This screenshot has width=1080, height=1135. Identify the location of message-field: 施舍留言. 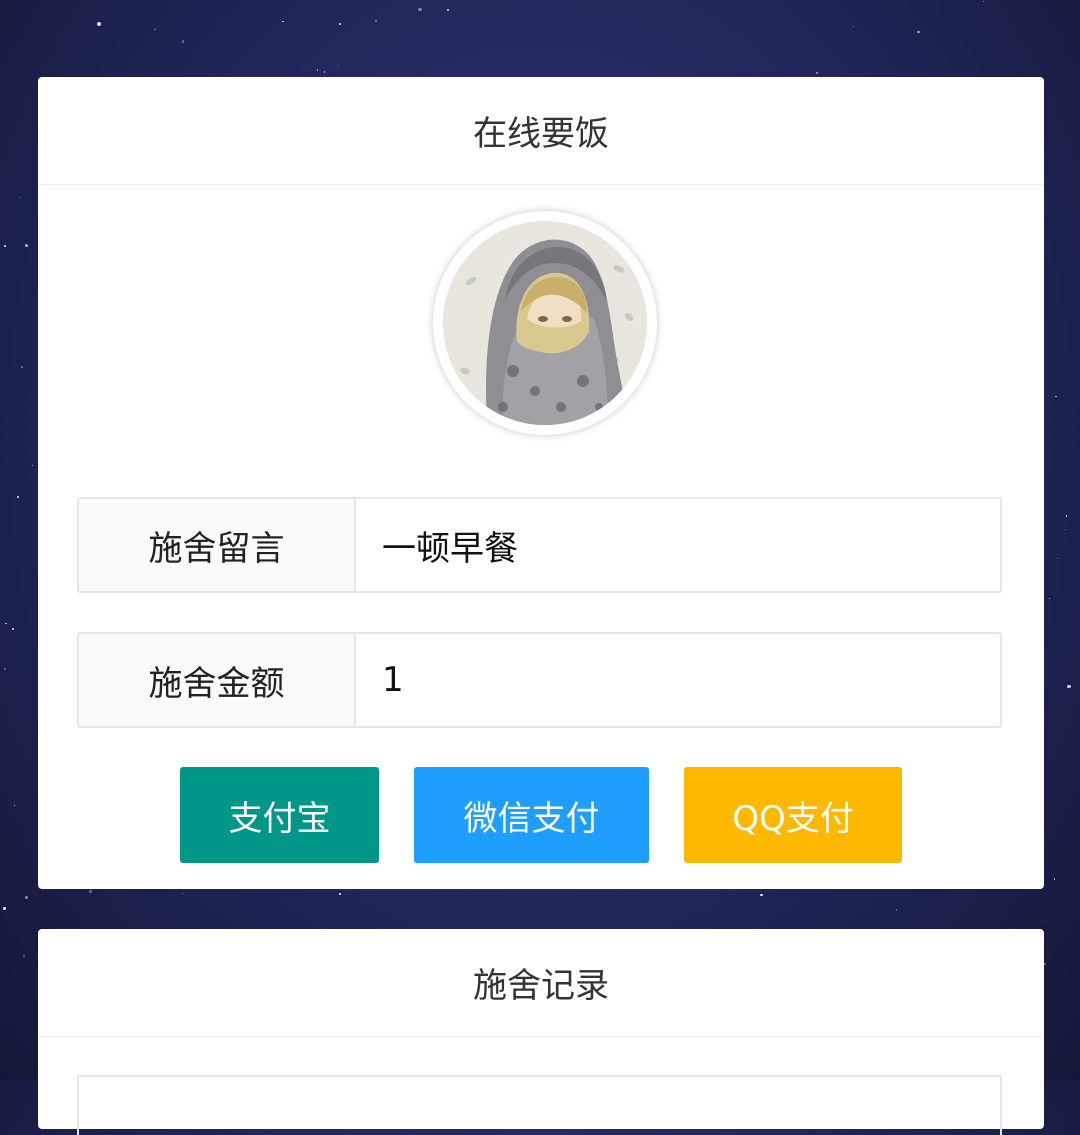
(539, 545).